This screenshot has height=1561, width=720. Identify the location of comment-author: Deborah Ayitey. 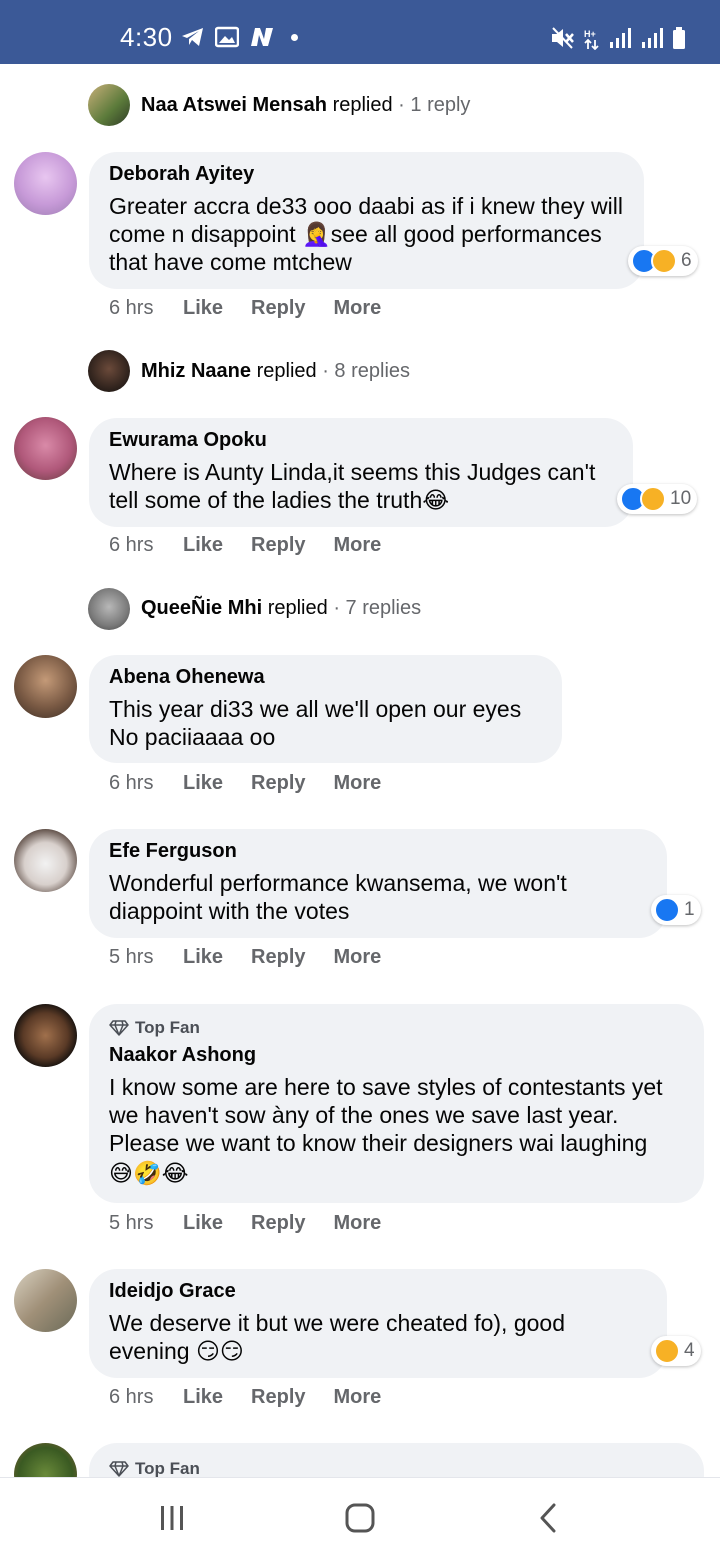
(366, 174).